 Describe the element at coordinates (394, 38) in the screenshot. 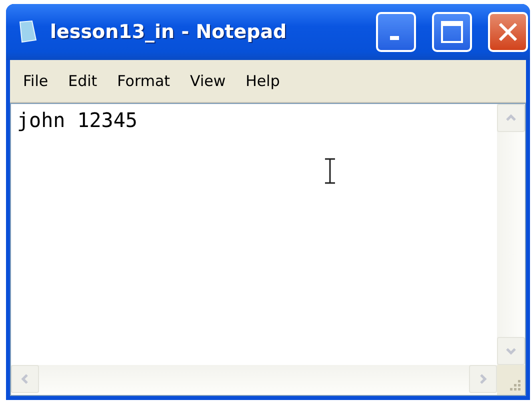

I see `minimize-icon` at that location.